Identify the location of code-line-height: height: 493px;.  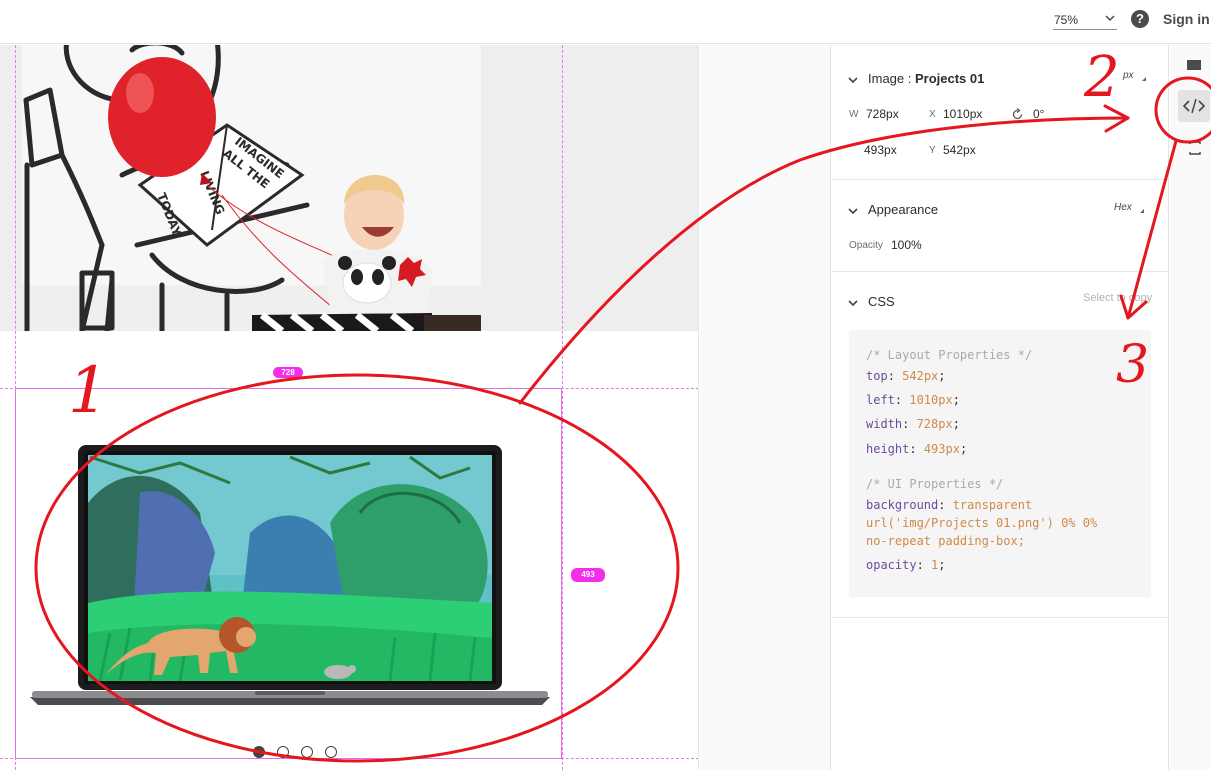
(917, 449).